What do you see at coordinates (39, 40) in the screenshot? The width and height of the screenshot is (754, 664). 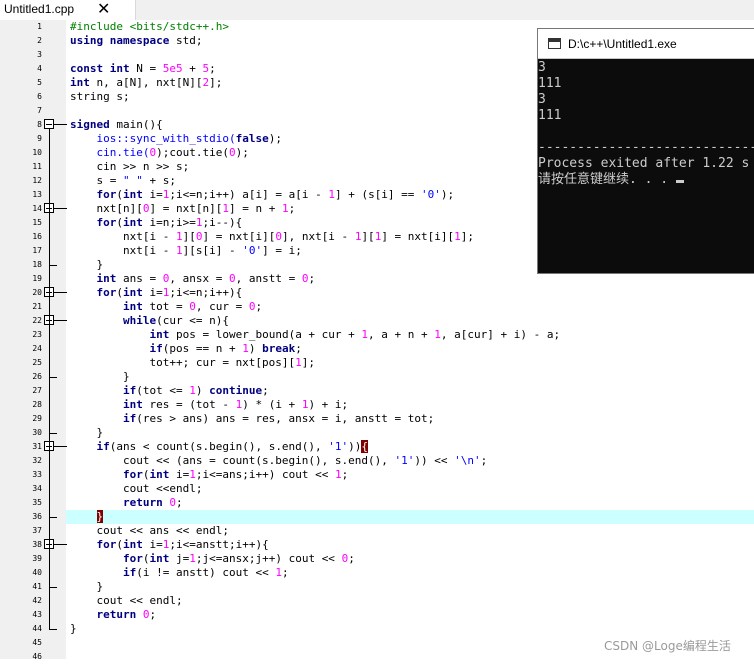 I see `line-number: 2` at bounding box center [39, 40].